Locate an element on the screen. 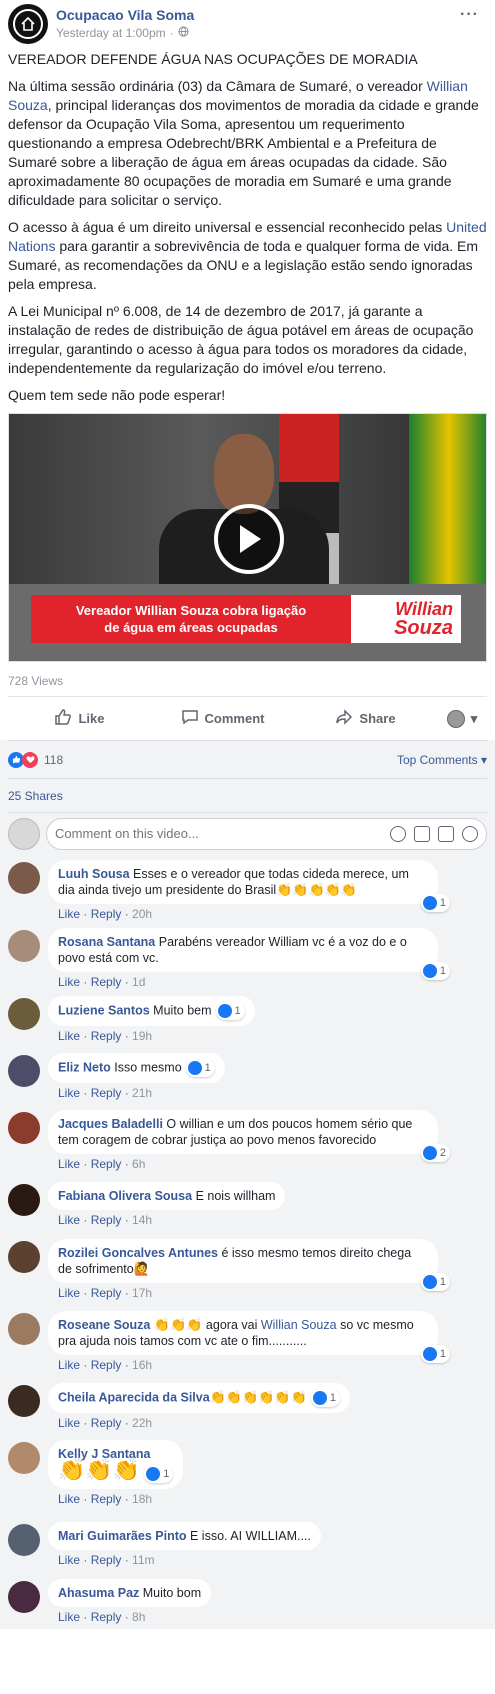 The height and width of the screenshot is (1694, 495). commenter-name: Jacques Baladelli is located at coordinates (110, 1124).